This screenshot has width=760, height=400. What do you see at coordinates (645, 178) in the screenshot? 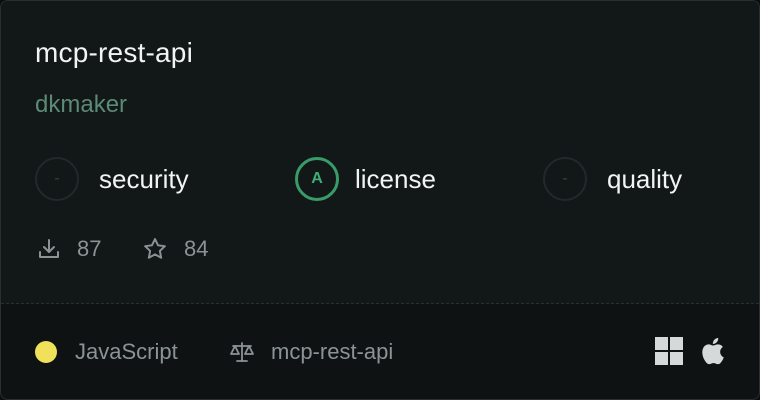
I see `quality-label: quality` at bounding box center [645, 178].